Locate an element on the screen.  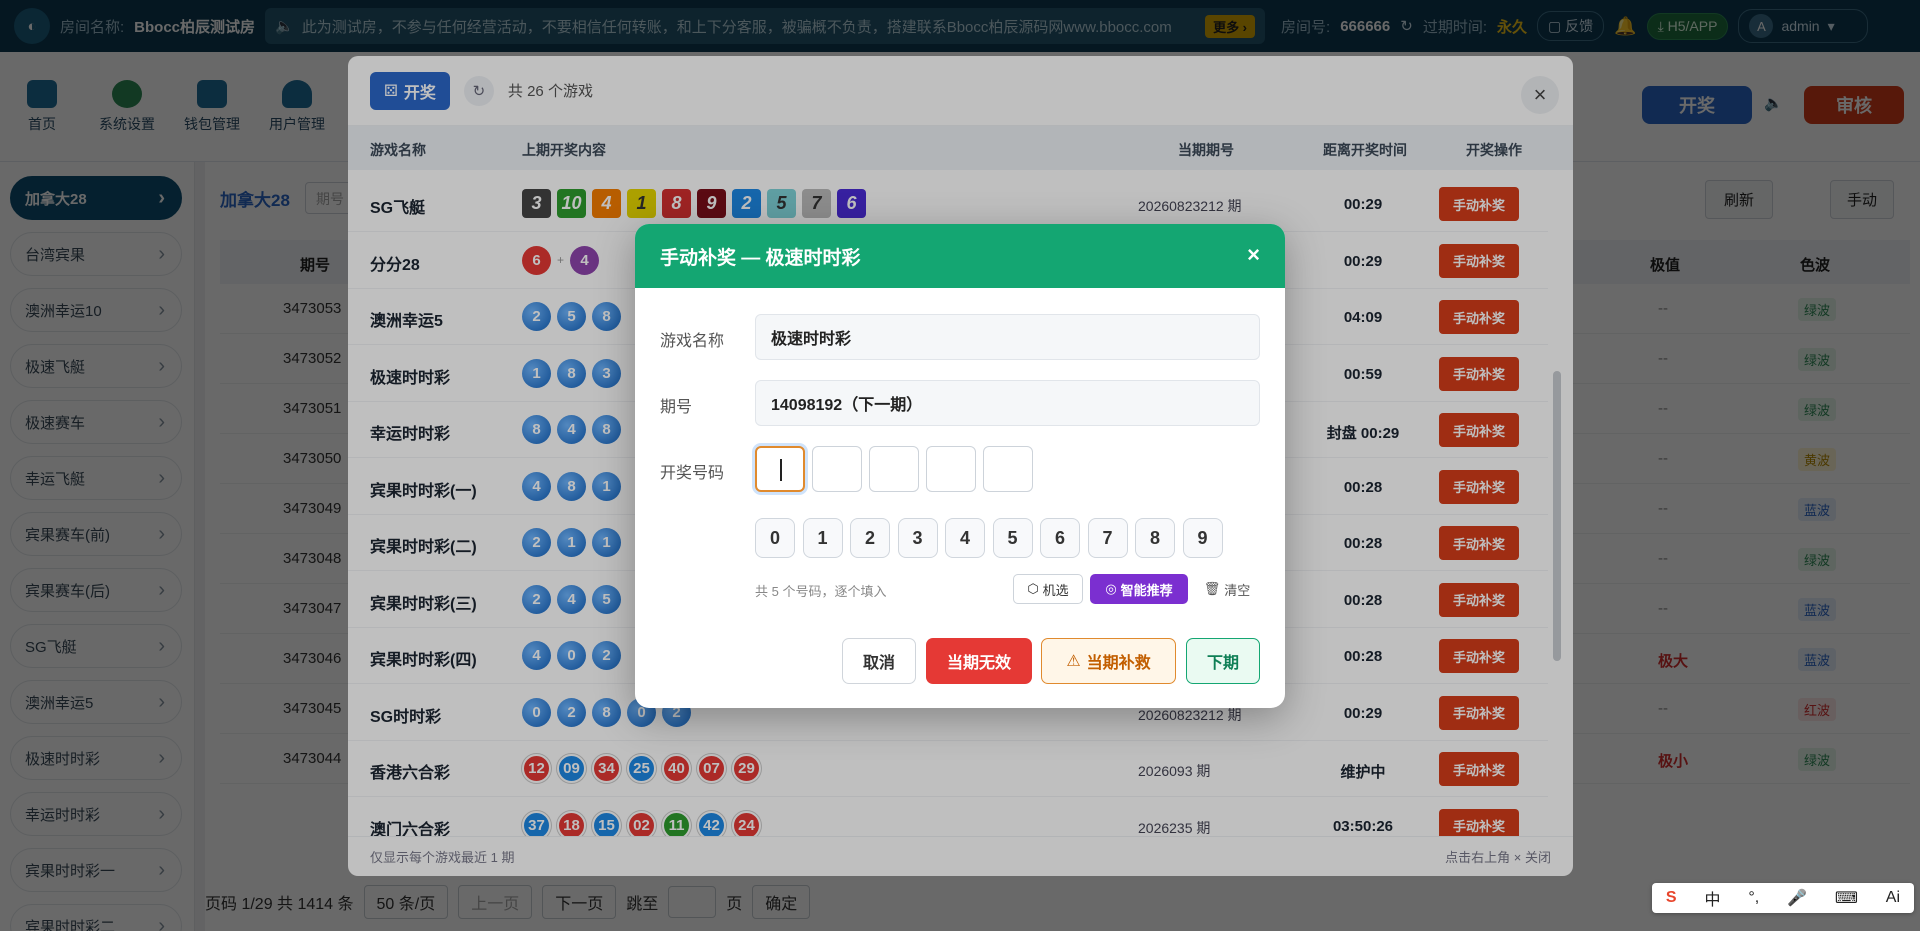
ime-item: Ai is located at coordinates (1893, 898).